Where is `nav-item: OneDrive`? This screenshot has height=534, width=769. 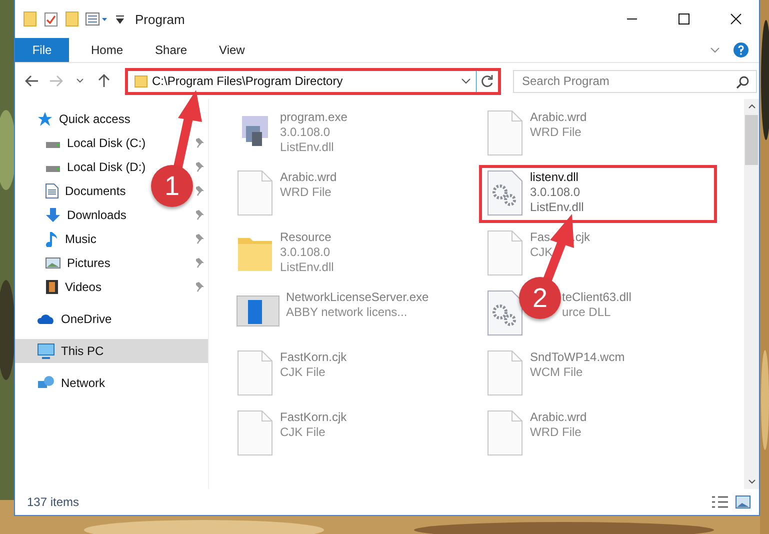 nav-item: OneDrive is located at coordinates (86, 319).